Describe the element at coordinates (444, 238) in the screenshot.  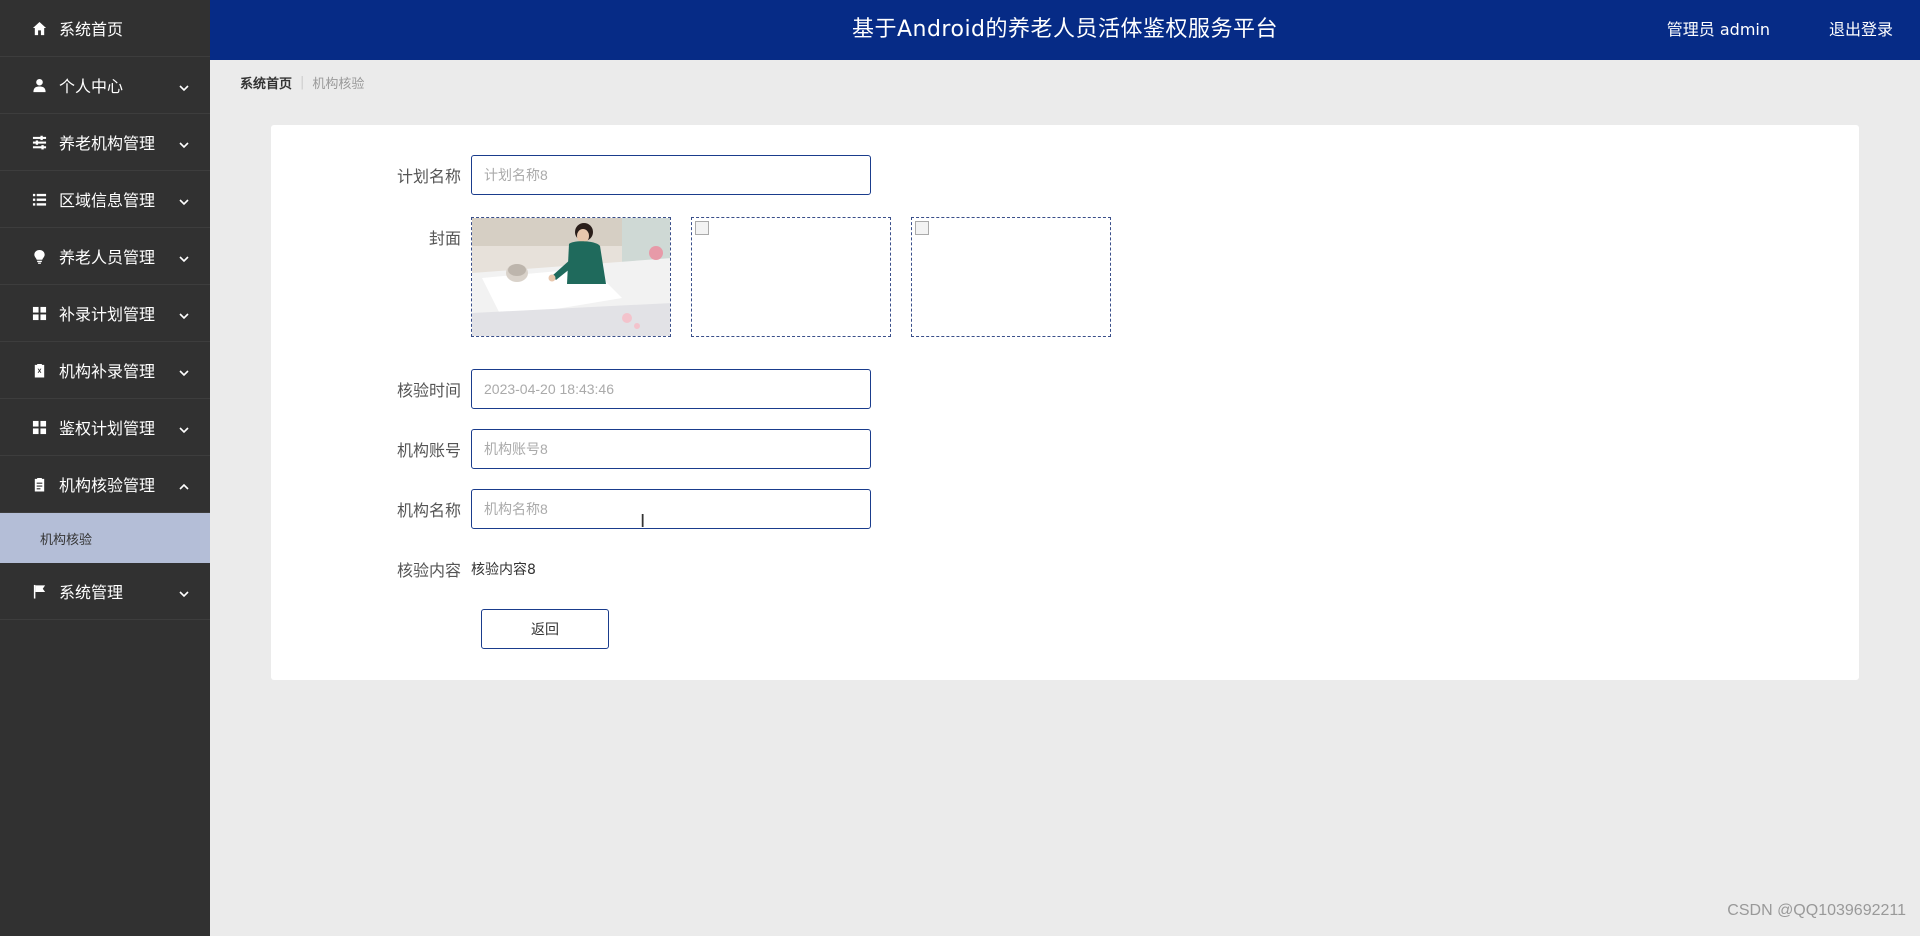
I see `cover-label: 封面` at that location.